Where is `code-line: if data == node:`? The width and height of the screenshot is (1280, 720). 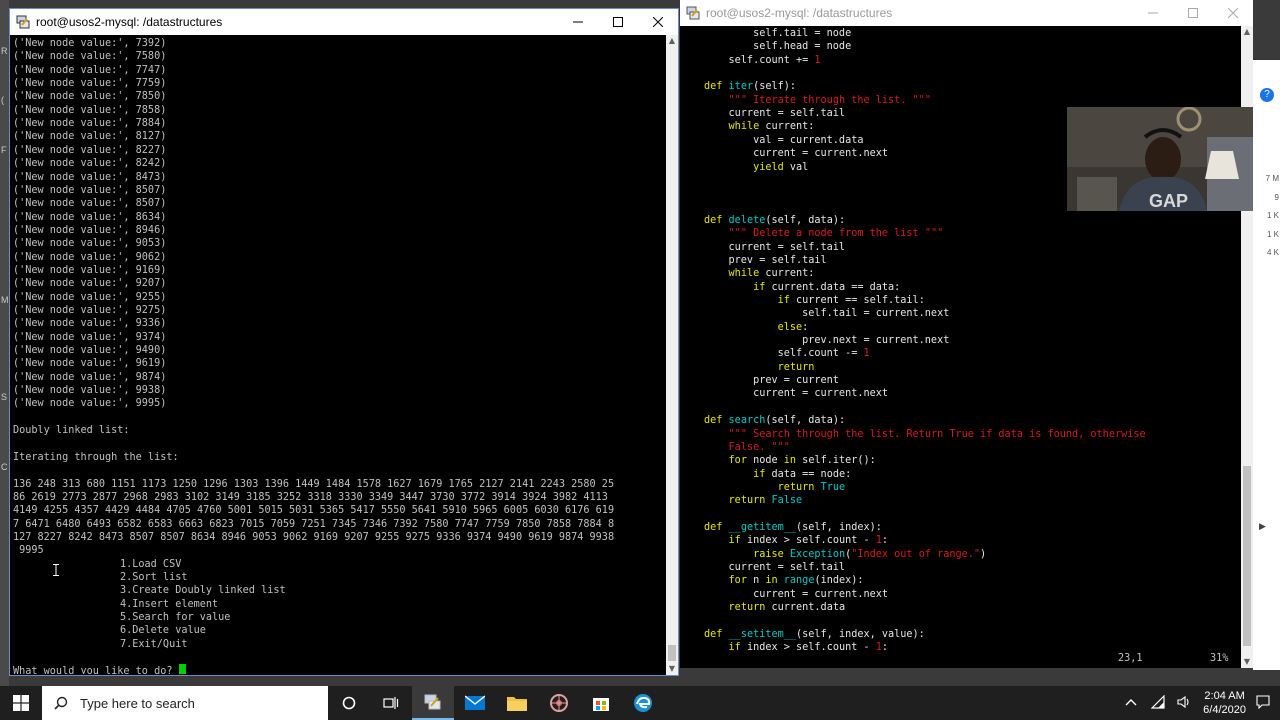 code-line: if data == node: is located at coordinates (802, 474).